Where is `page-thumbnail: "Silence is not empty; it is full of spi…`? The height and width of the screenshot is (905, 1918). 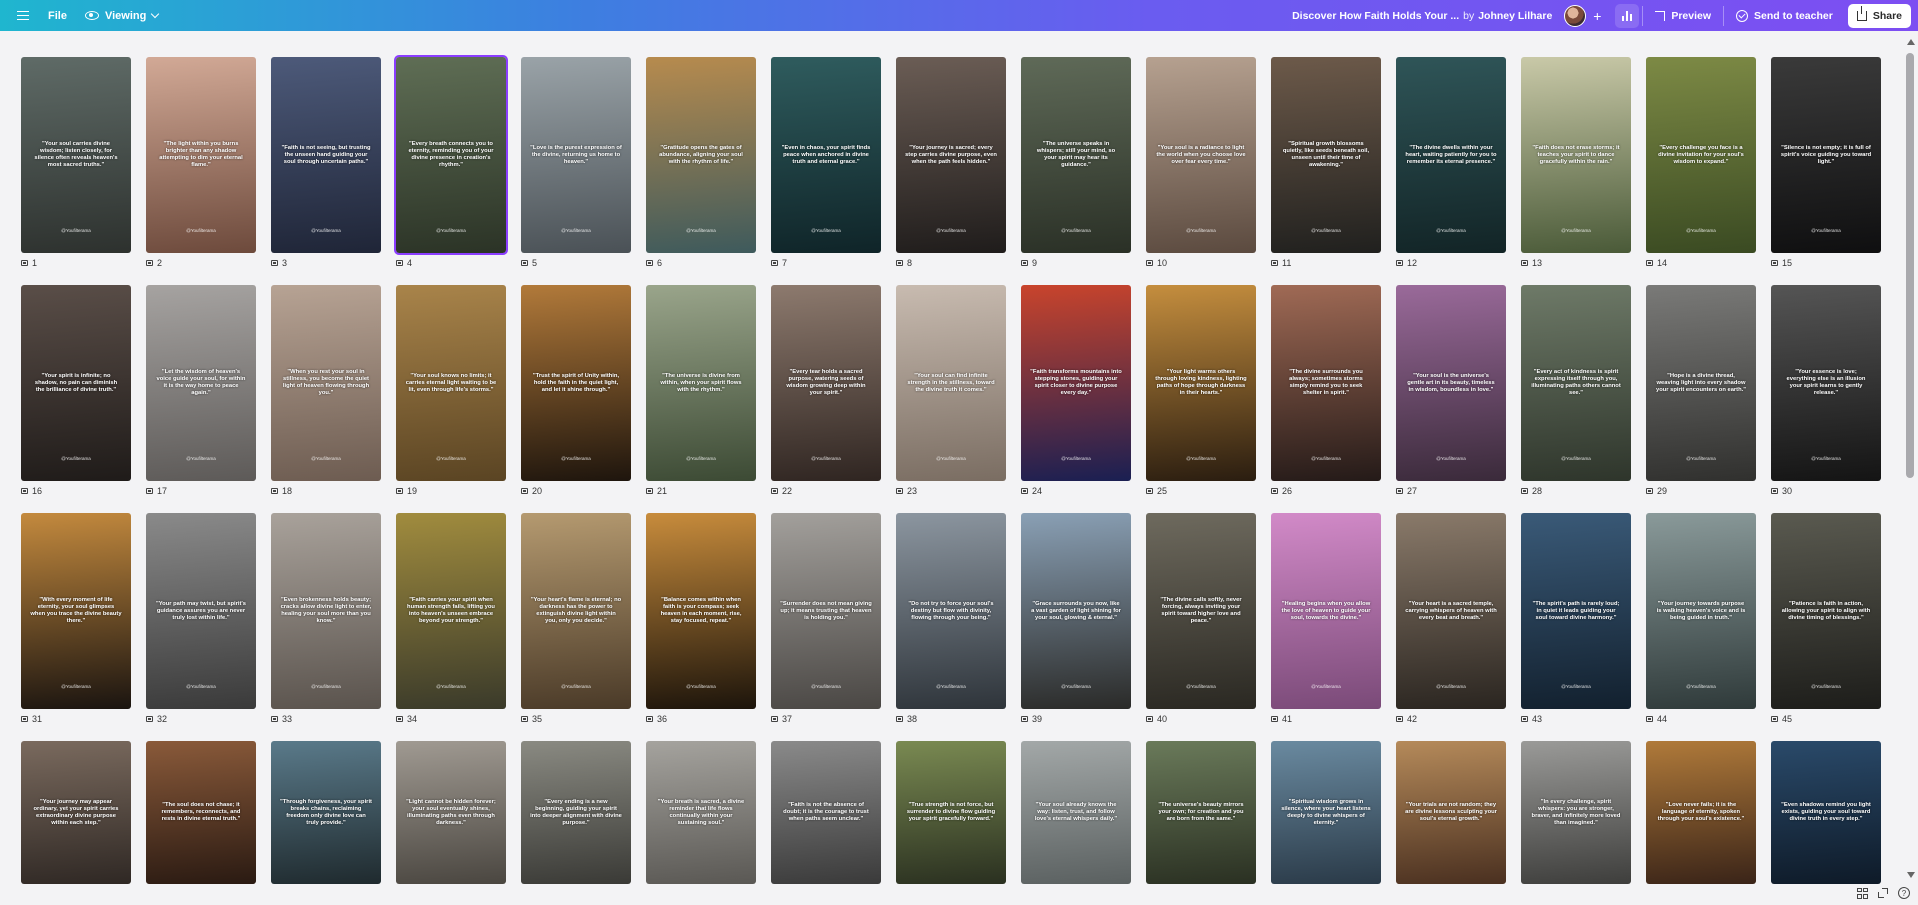
page-thumbnail: "Silence is not empty; it is full of spi… is located at coordinates (1826, 155).